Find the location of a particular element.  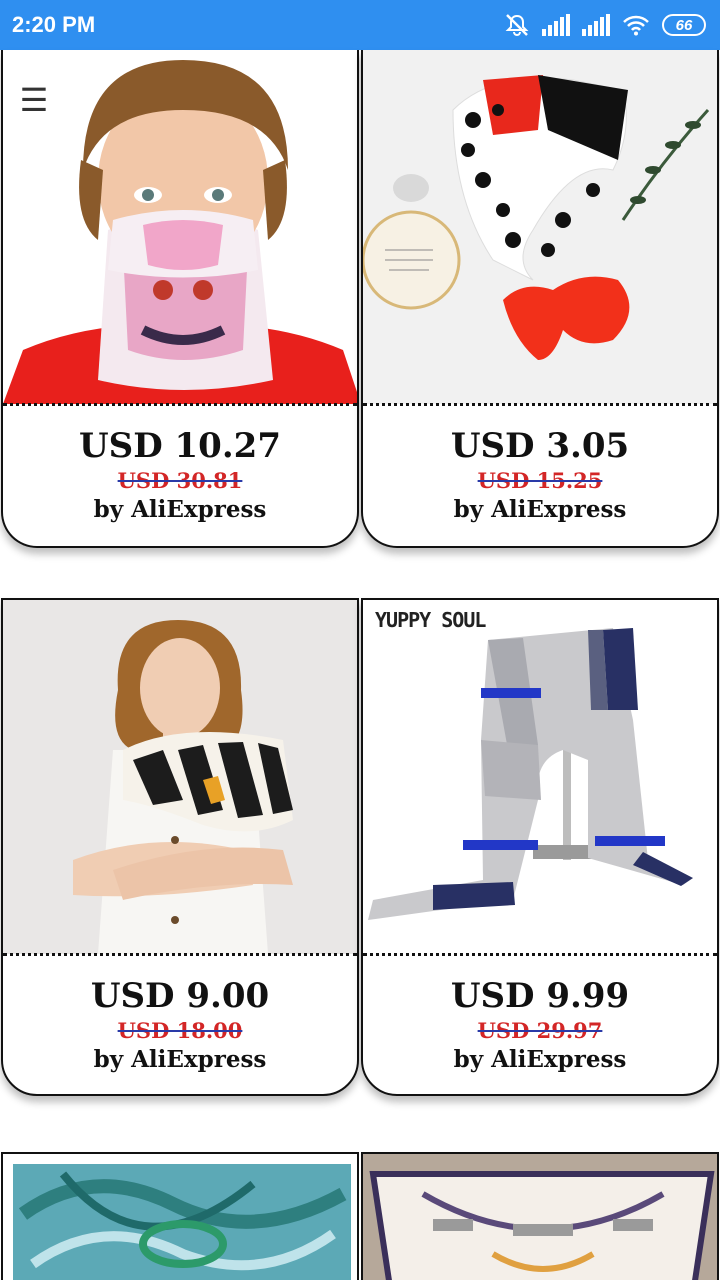

product-image: YUPPY SOUL is located at coordinates (540, 777).